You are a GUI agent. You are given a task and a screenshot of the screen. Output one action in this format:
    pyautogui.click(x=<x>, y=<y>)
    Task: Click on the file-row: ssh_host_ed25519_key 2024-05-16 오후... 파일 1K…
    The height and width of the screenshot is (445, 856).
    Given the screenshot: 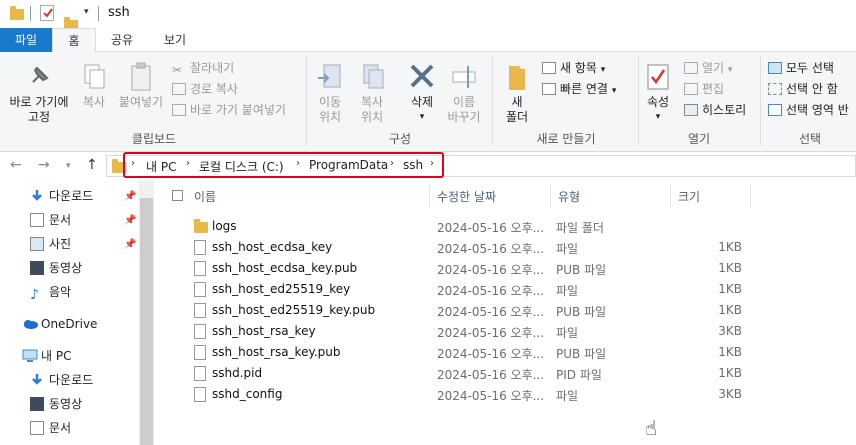 What is the action you would take?
    pyautogui.click(x=470, y=289)
    